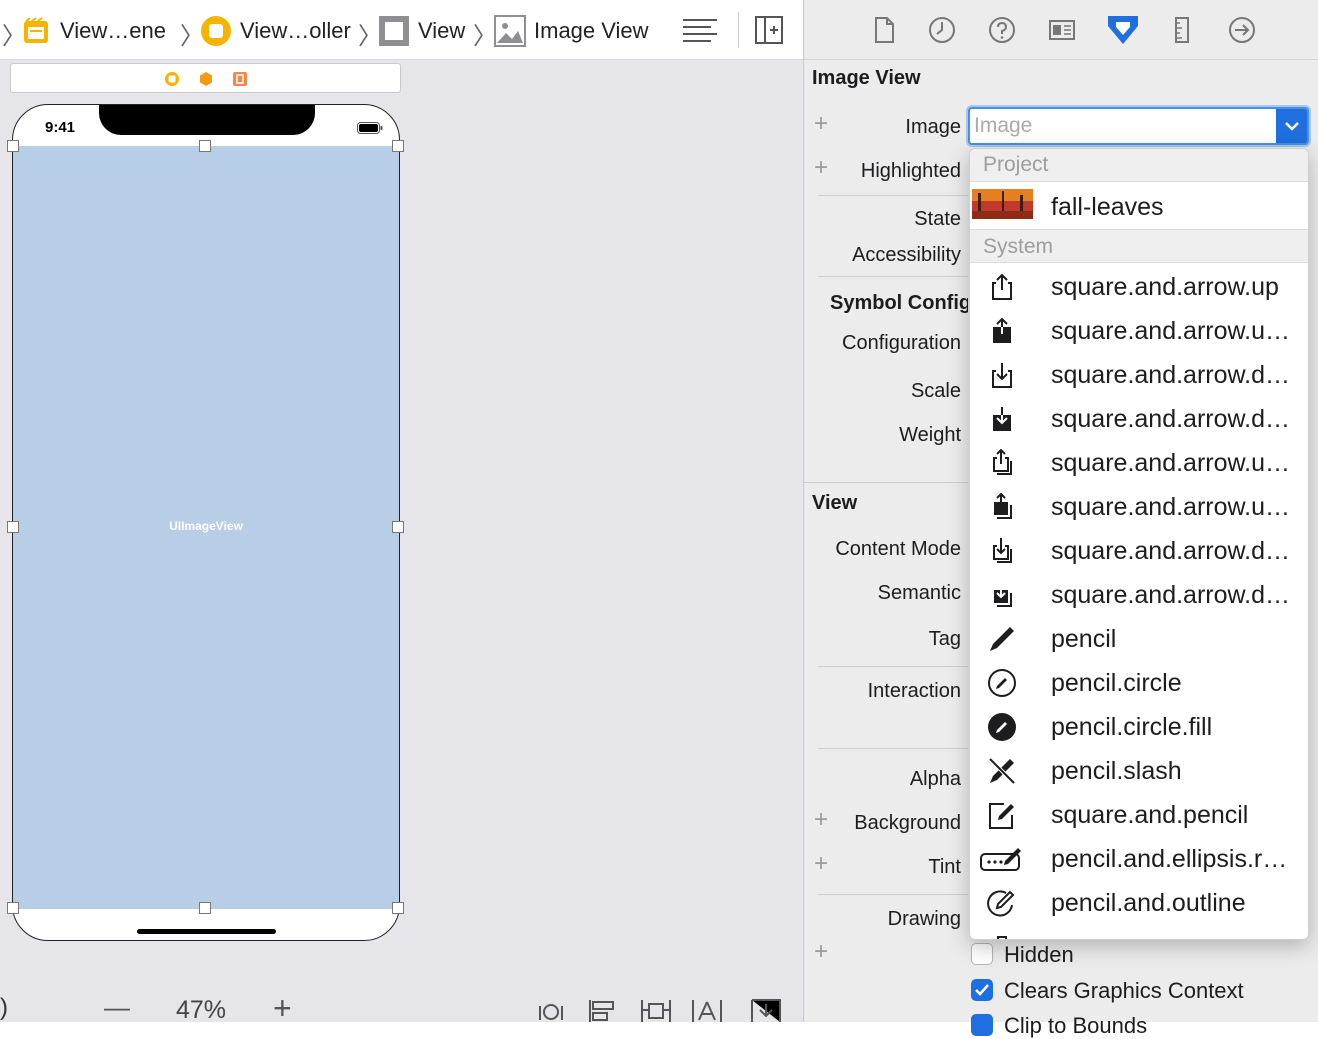 This screenshot has width=1318, height=1039. Describe the element at coordinates (1124, 126) in the screenshot. I see `image-name-input` at that location.